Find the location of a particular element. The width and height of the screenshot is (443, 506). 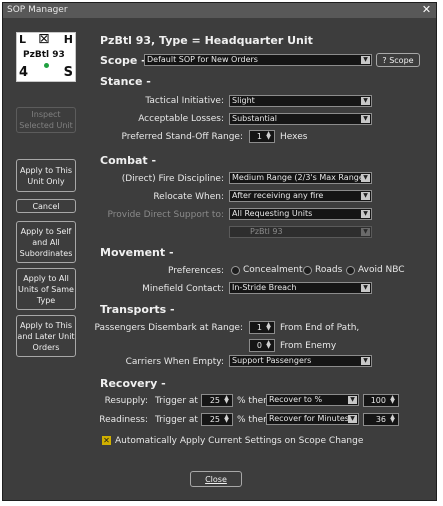

inspect-selected-unit-button: Inspect Selected Unit is located at coordinates (46, 120).